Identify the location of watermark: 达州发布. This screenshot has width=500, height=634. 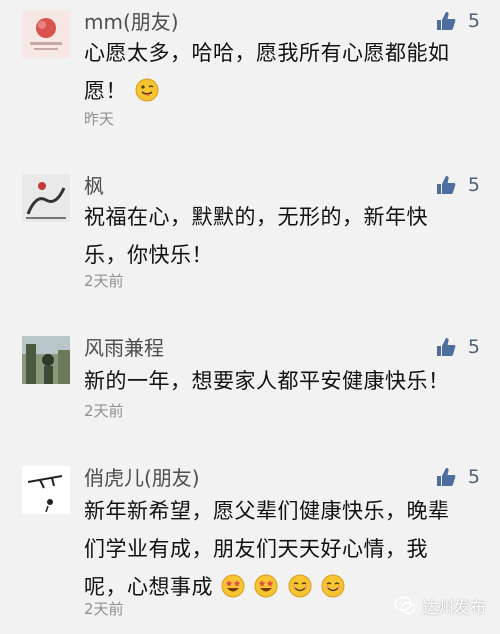
(440, 606).